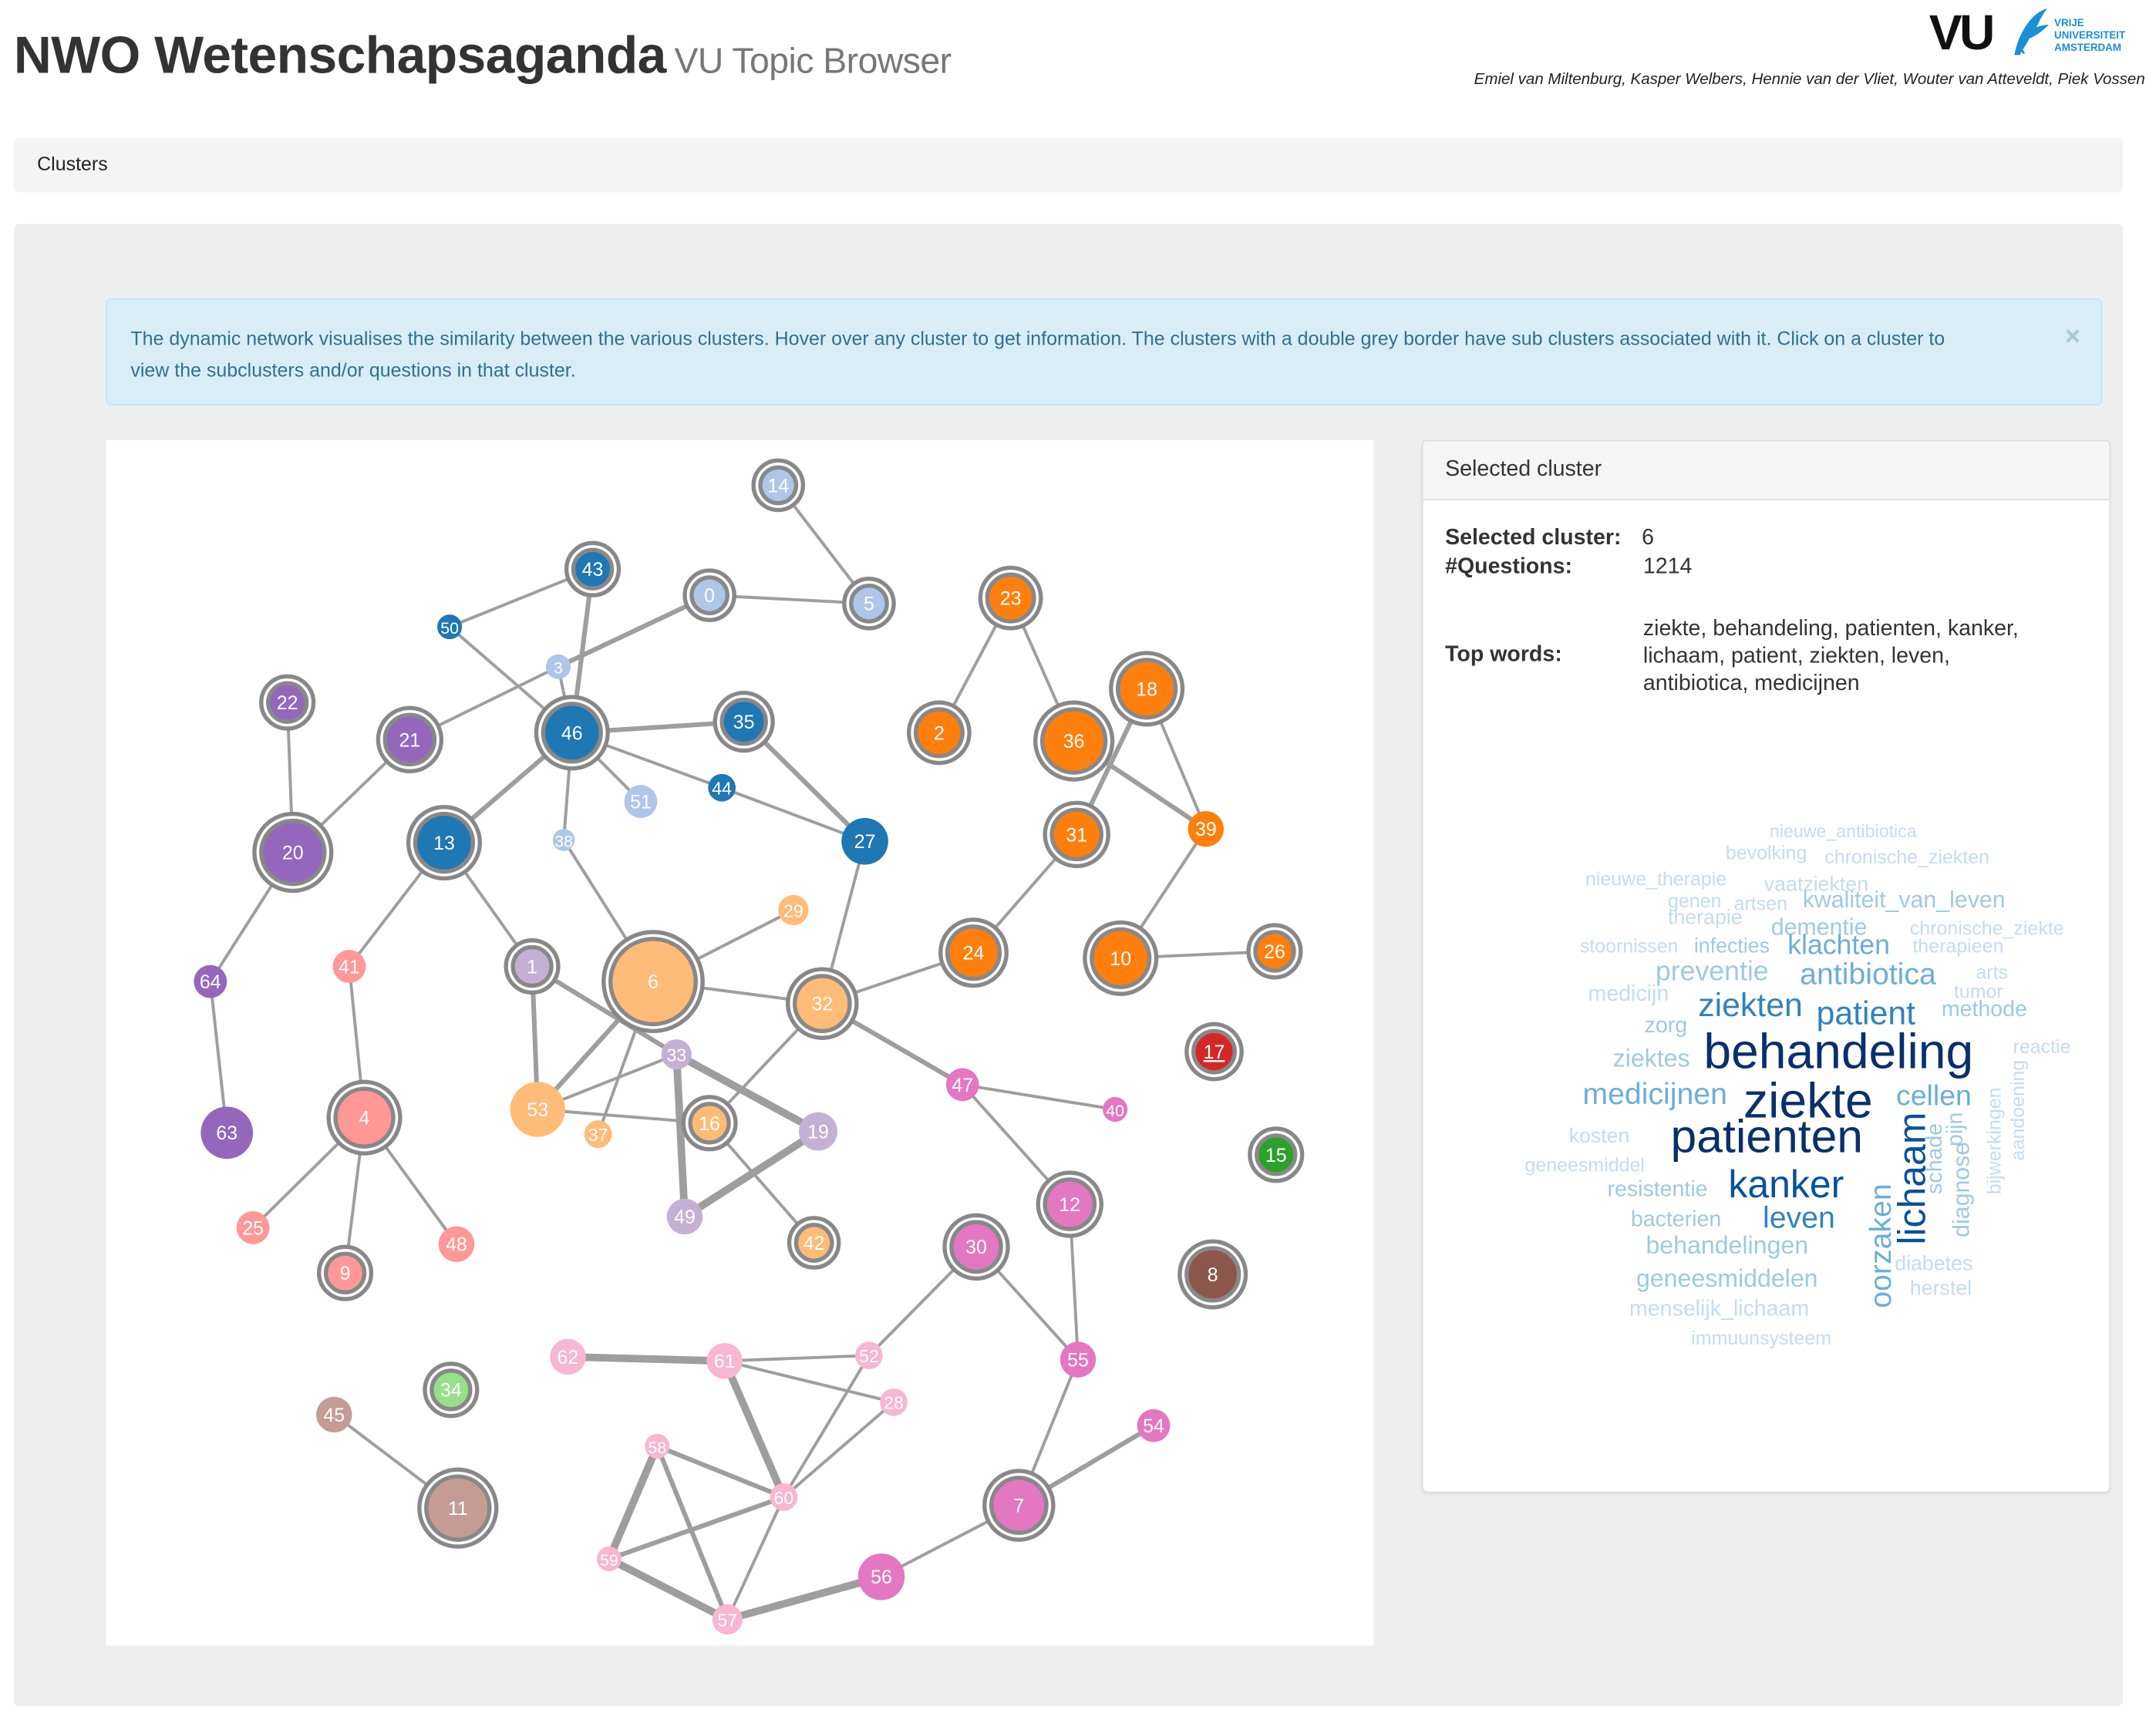 The image size is (2156, 1720). I want to click on cluster-node-12: 12, so click(1070, 1204).